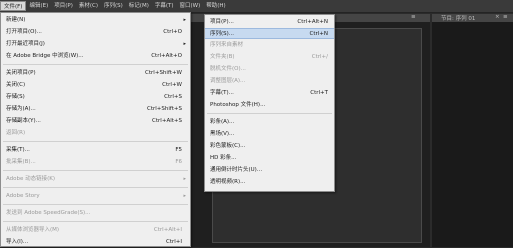 This screenshot has width=513, height=248. What do you see at coordinates (95, 20) in the screenshot?
I see `file-menu-new: 新建(N) ▸` at bounding box center [95, 20].